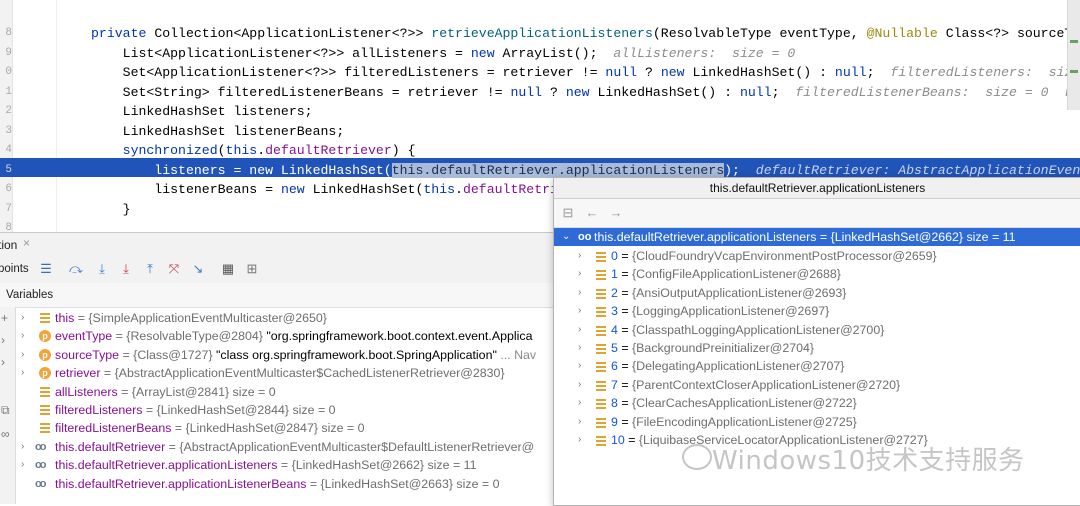 The image size is (1080, 506). Describe the element at coordinates (26, 243) in the screenshot. I see `close-icon: ×` at that location.